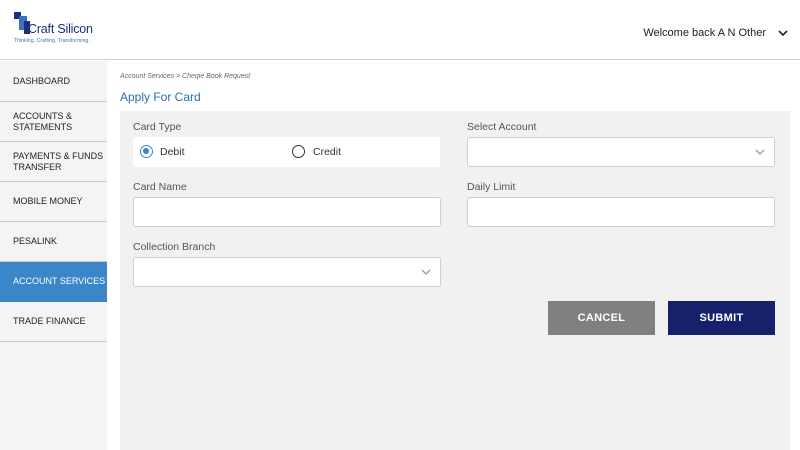 This screenshot has width=800, height=450. What do you see at coordinates (53, 242) in the screenshot?
I see `sidebar-item-pesalink: PESALINK` at bounding box center [53, 242].